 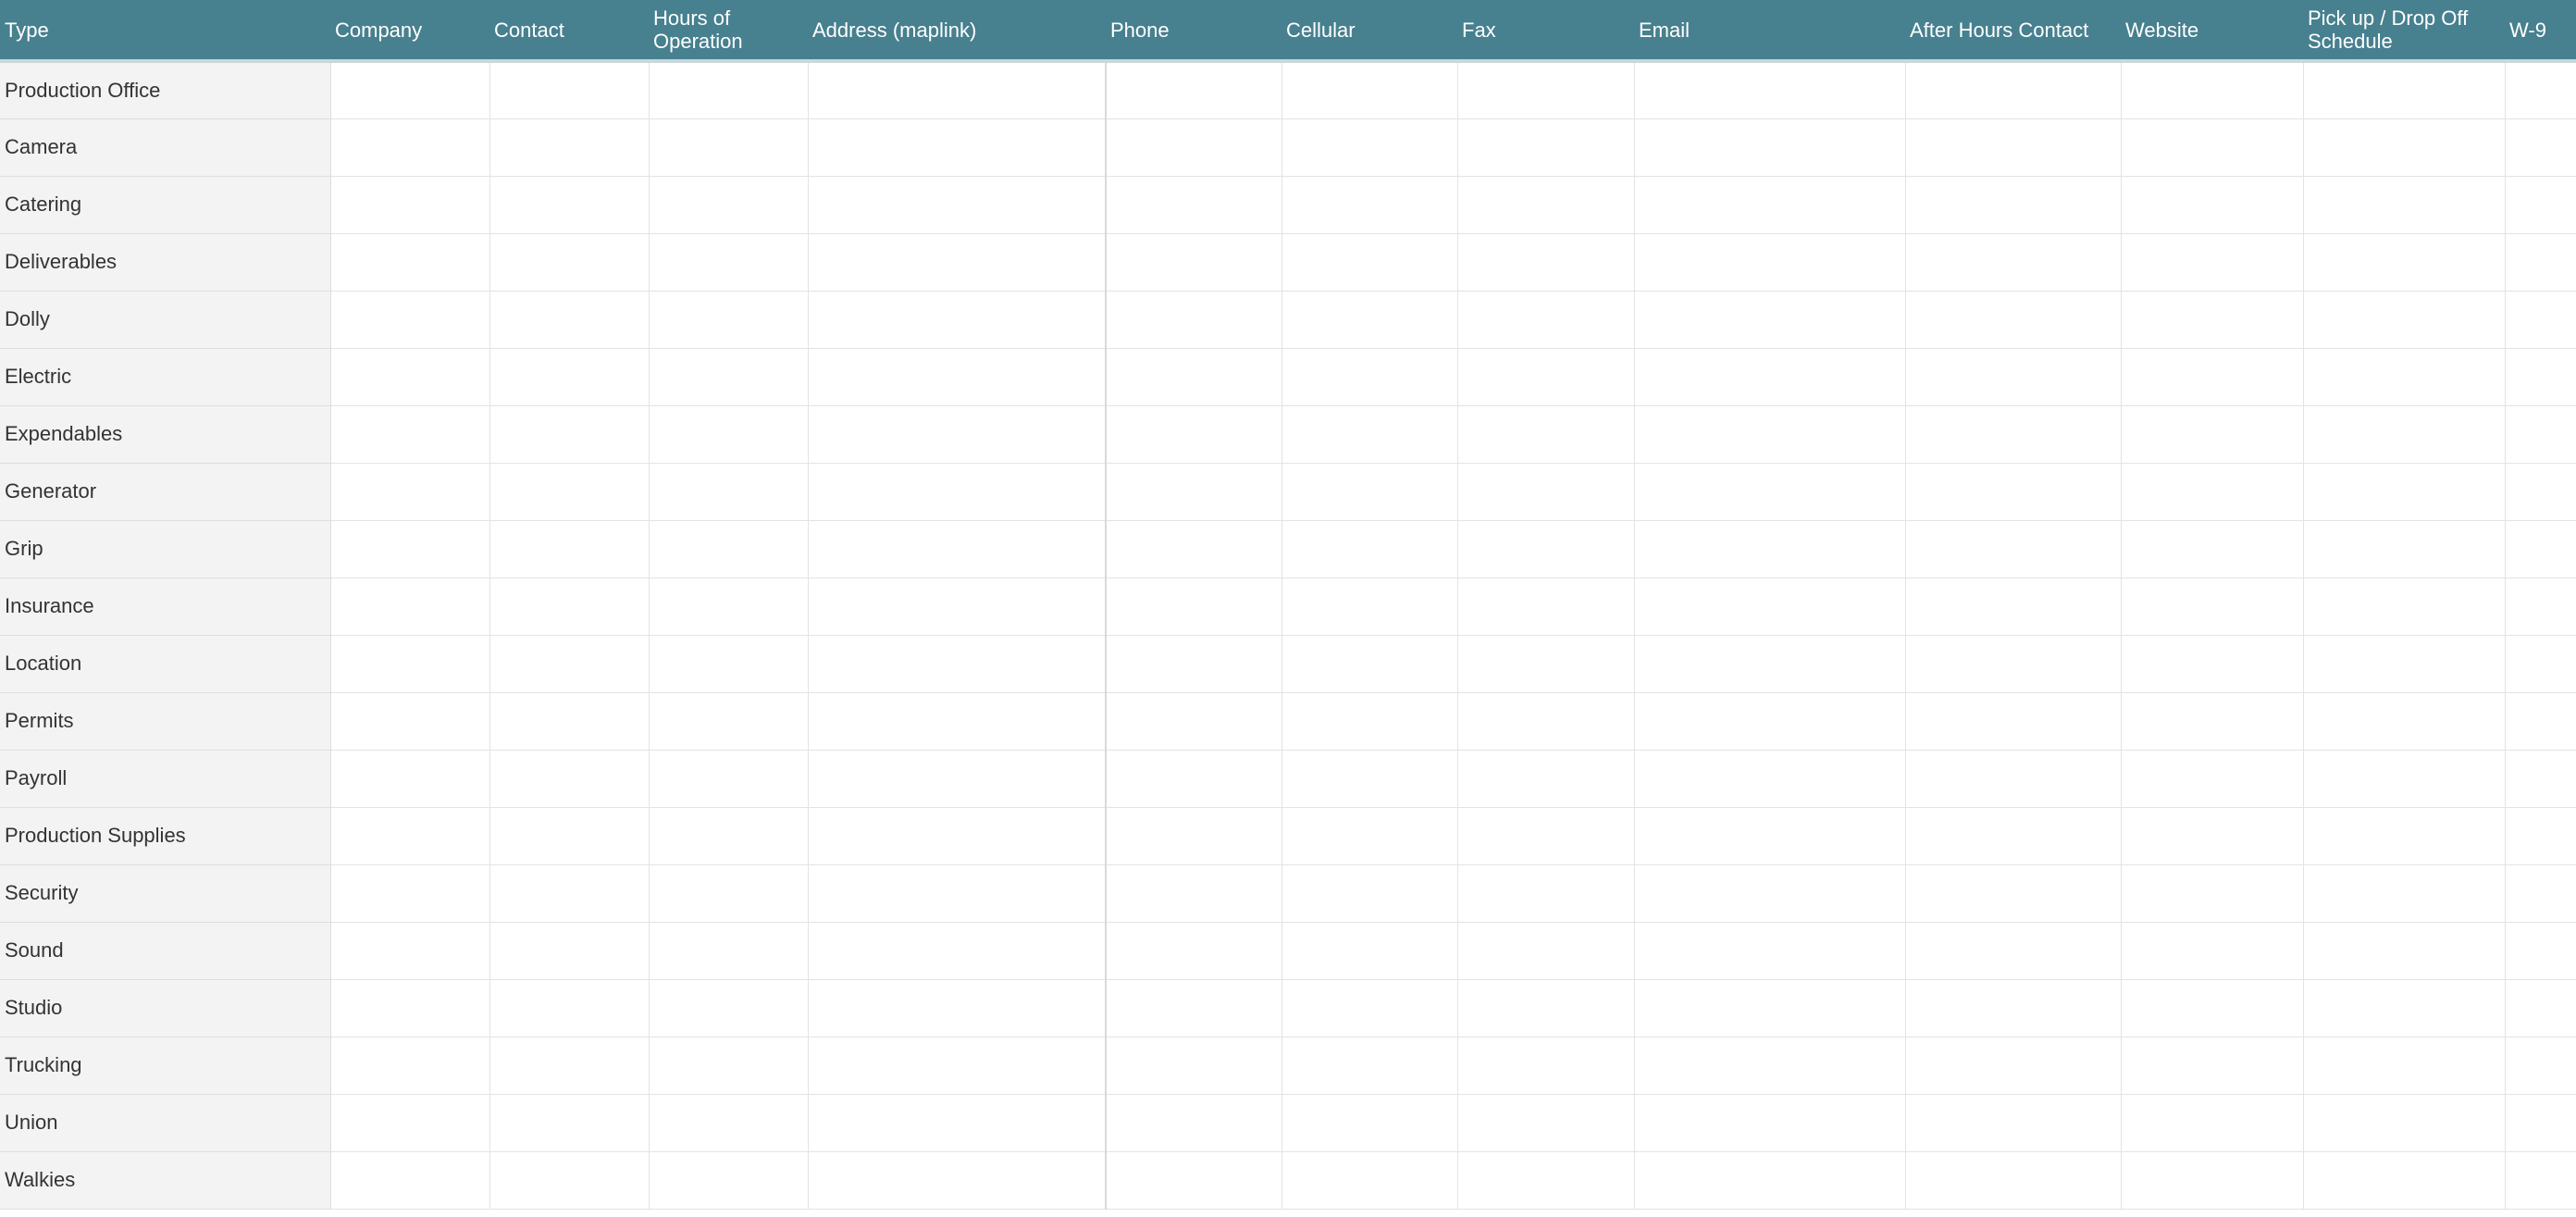 I want to click on column-header-pick-up-drop-off-schedule: Pick up / Drop Off Schedule, so click(x=2404, y=32).